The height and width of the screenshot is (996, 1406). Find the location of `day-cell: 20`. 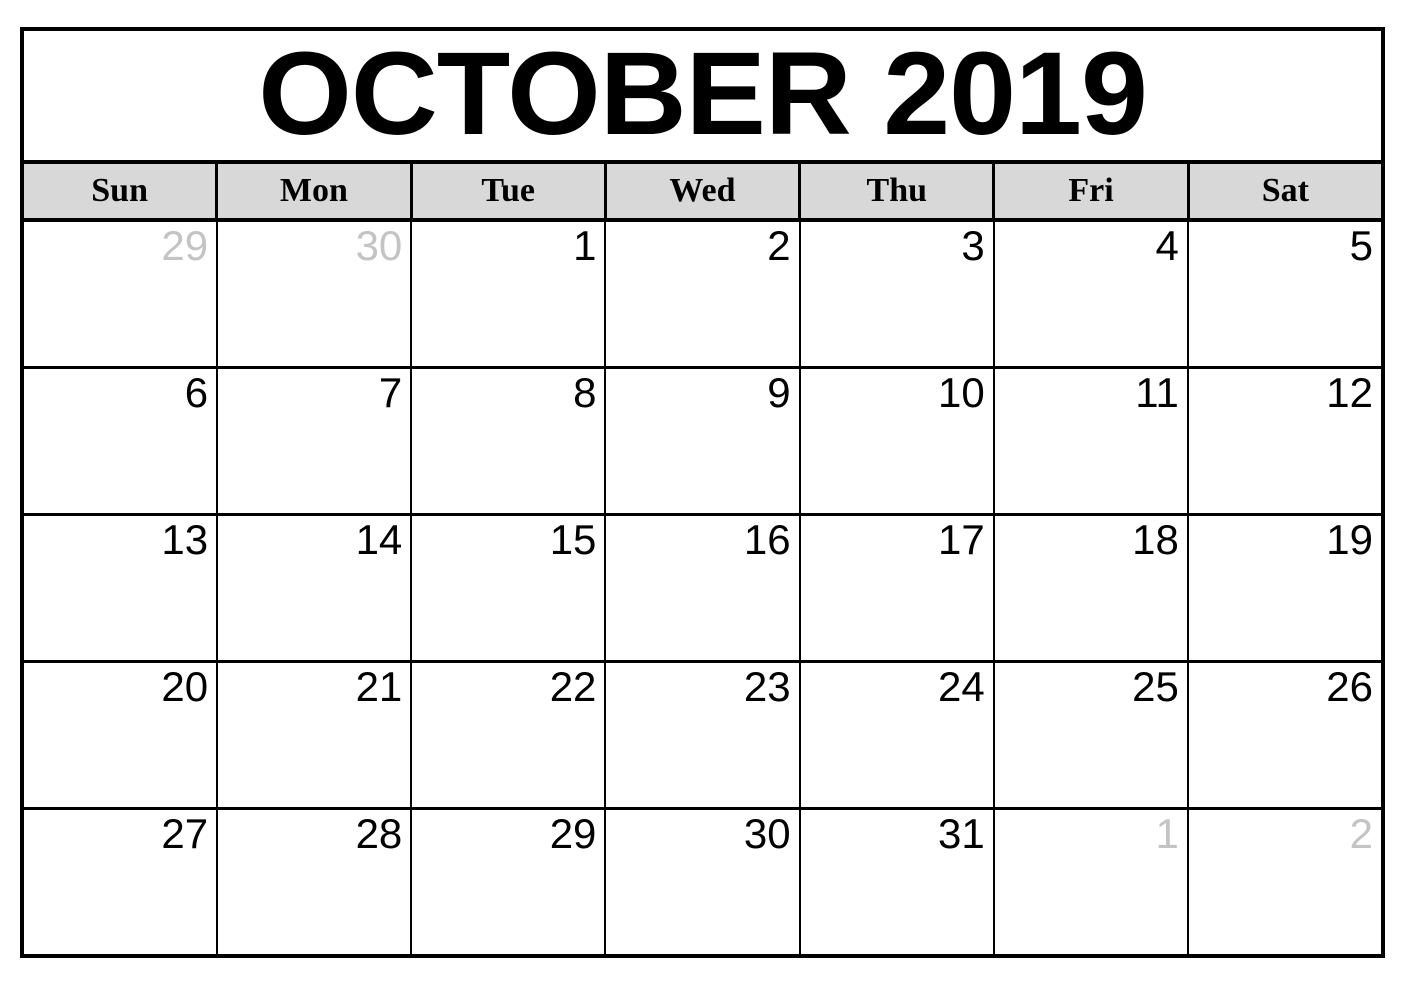

day-cell: 20 is located at coordinates (121, 735).